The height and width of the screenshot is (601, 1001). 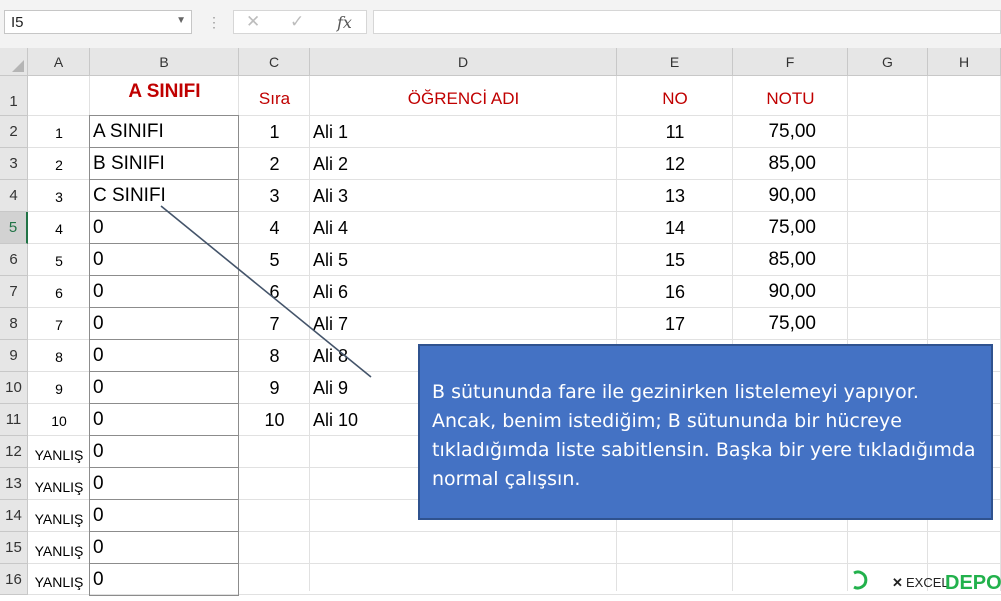 I want to click on cell-e3: 12, so click(x=675, y=164).